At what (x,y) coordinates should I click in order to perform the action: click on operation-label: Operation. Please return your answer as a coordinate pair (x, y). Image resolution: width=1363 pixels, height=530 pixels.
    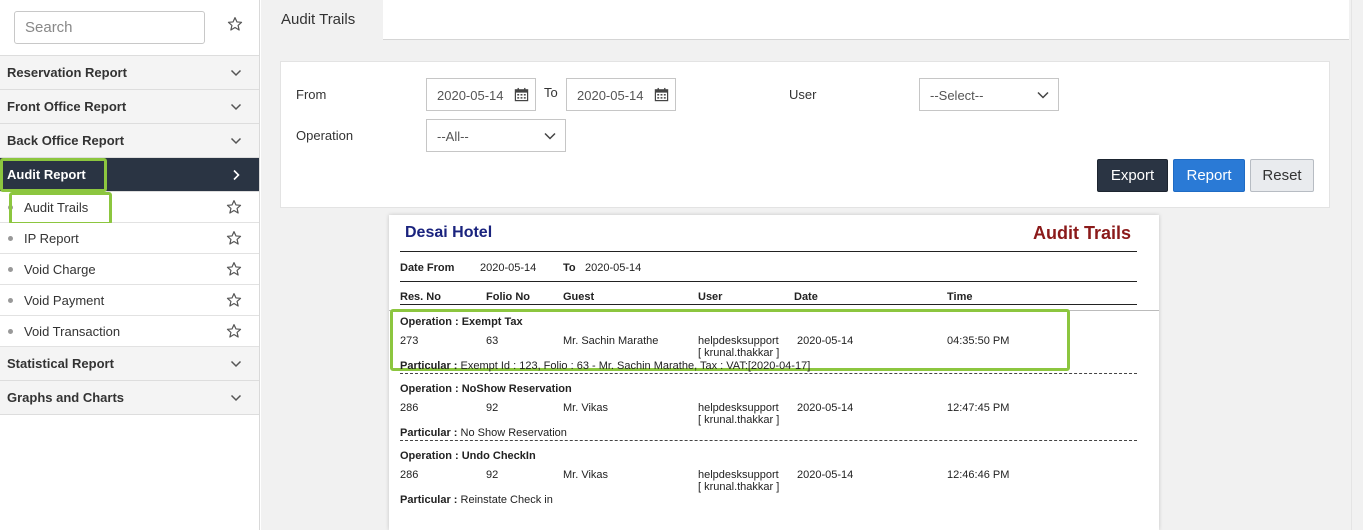
    Looking at the image, I should click on (325, 135).